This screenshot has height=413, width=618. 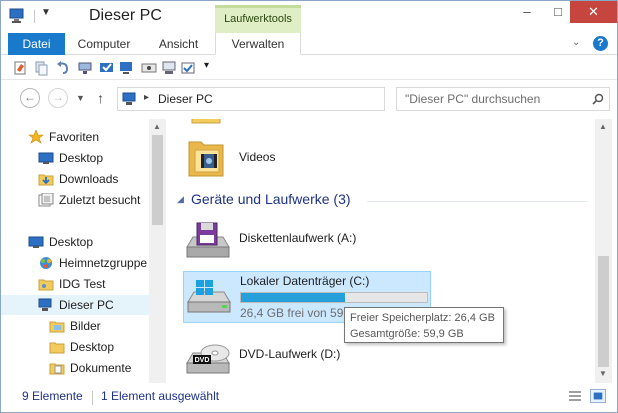 What do you see at coordinates (36, 44) in the screenshot?
I see `tab-datei: Datei` at bounding box center [36, 44].